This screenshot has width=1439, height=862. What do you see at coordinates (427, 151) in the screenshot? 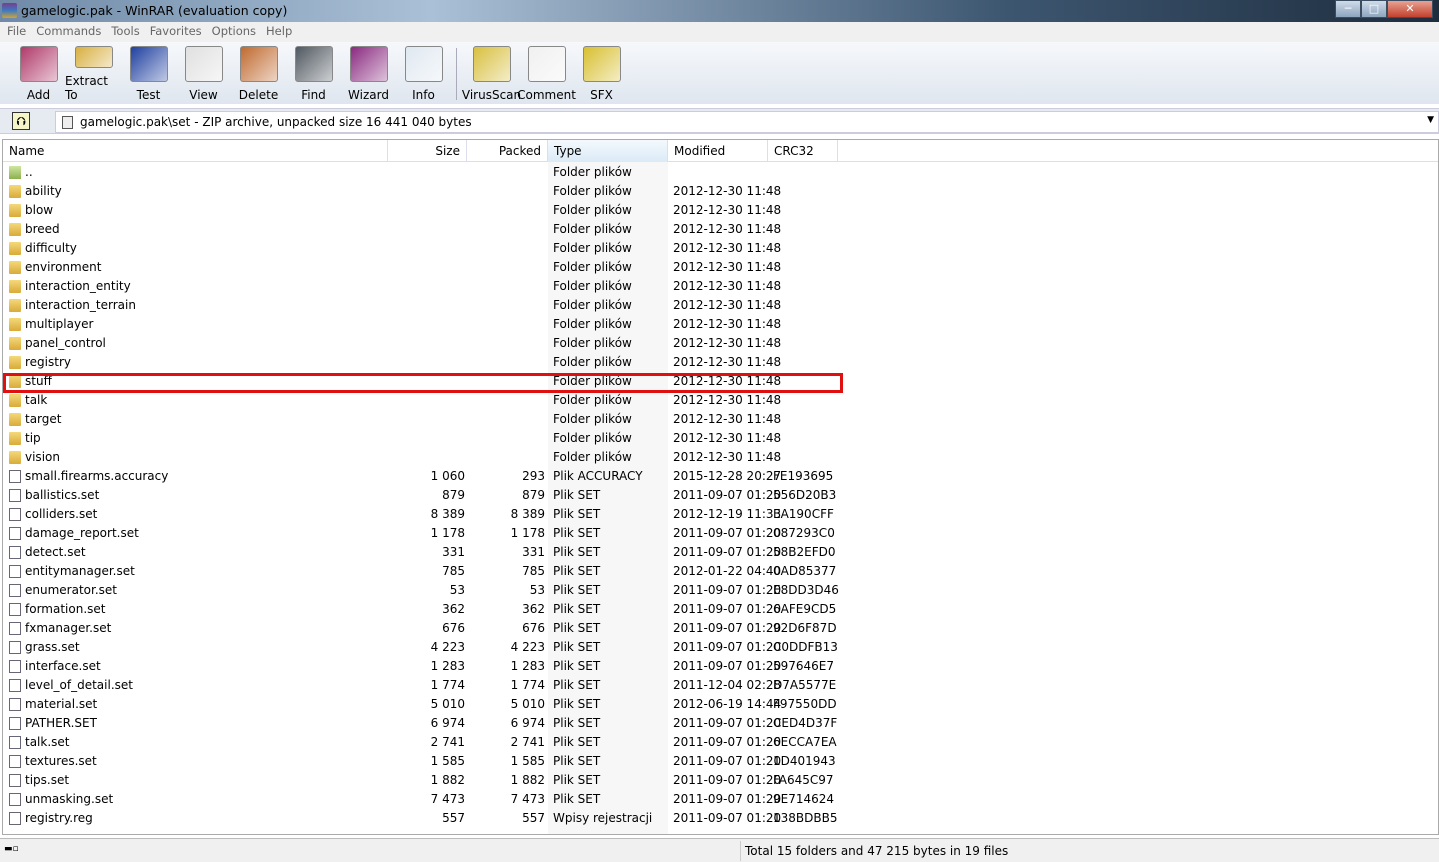
I see `column-header-size: Size` at bounding box center [427, 151].